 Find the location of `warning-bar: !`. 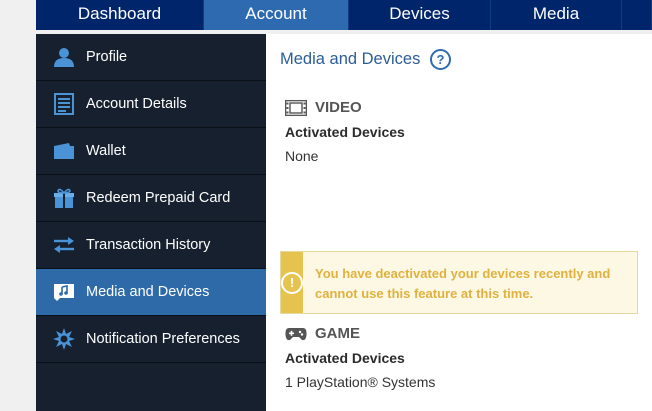

warning-bar: ! is located at coordinates (292, 282).